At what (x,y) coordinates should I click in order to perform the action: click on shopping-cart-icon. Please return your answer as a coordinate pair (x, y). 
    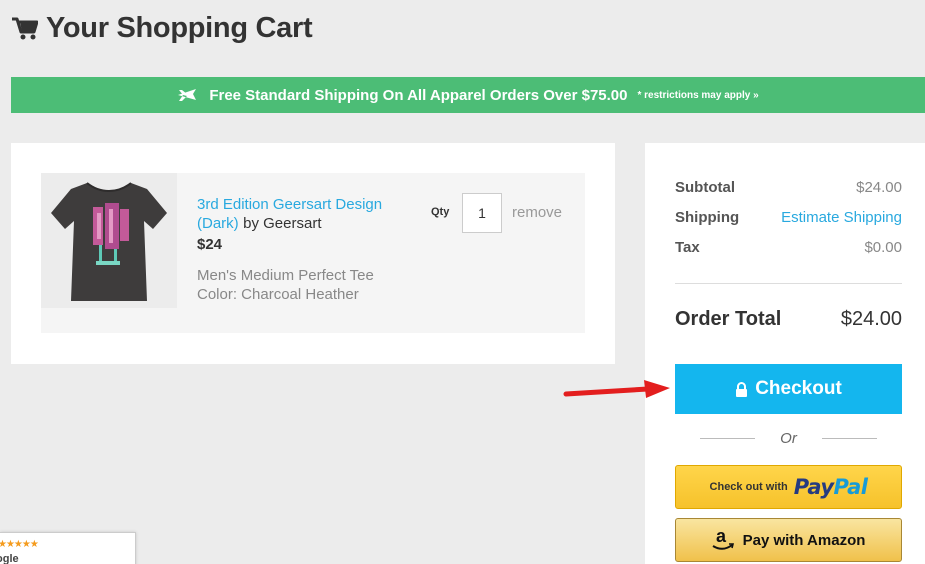
    Looking at the image, I should click on (25, 28).